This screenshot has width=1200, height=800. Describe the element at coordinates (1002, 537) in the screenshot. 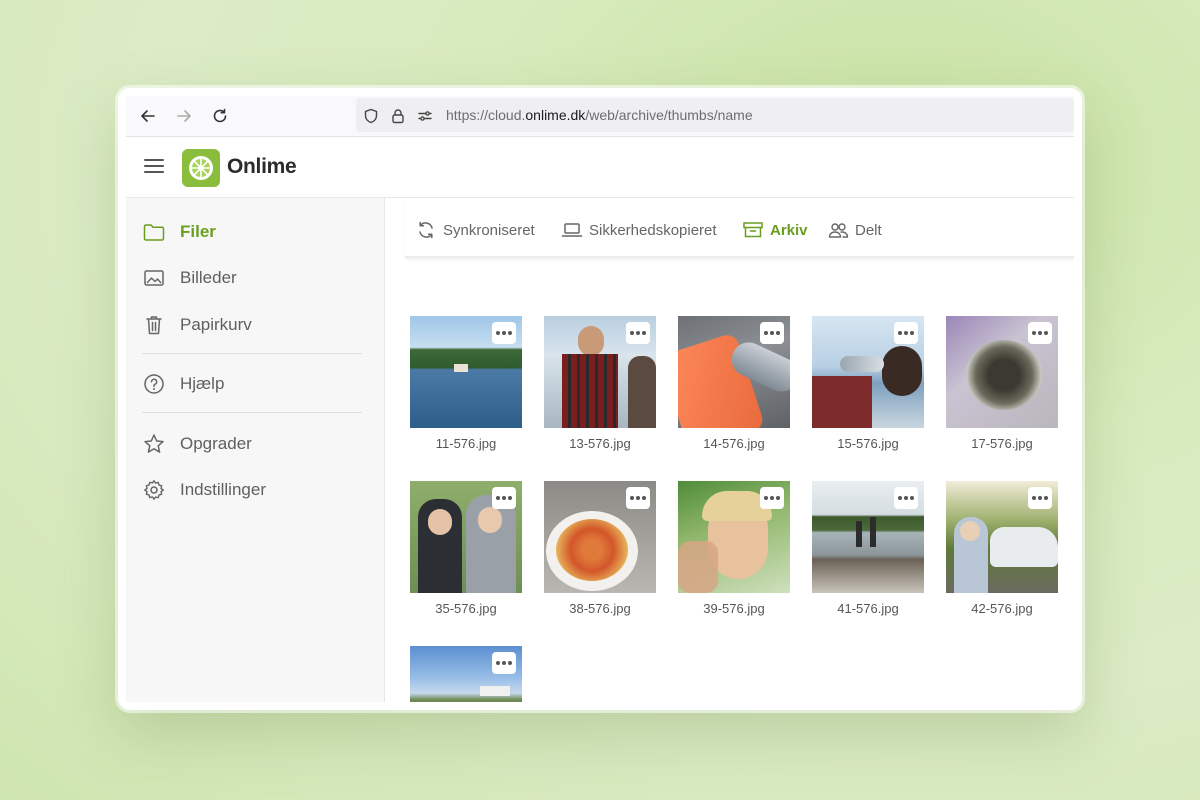

I see `photo-girl-car` at that location.